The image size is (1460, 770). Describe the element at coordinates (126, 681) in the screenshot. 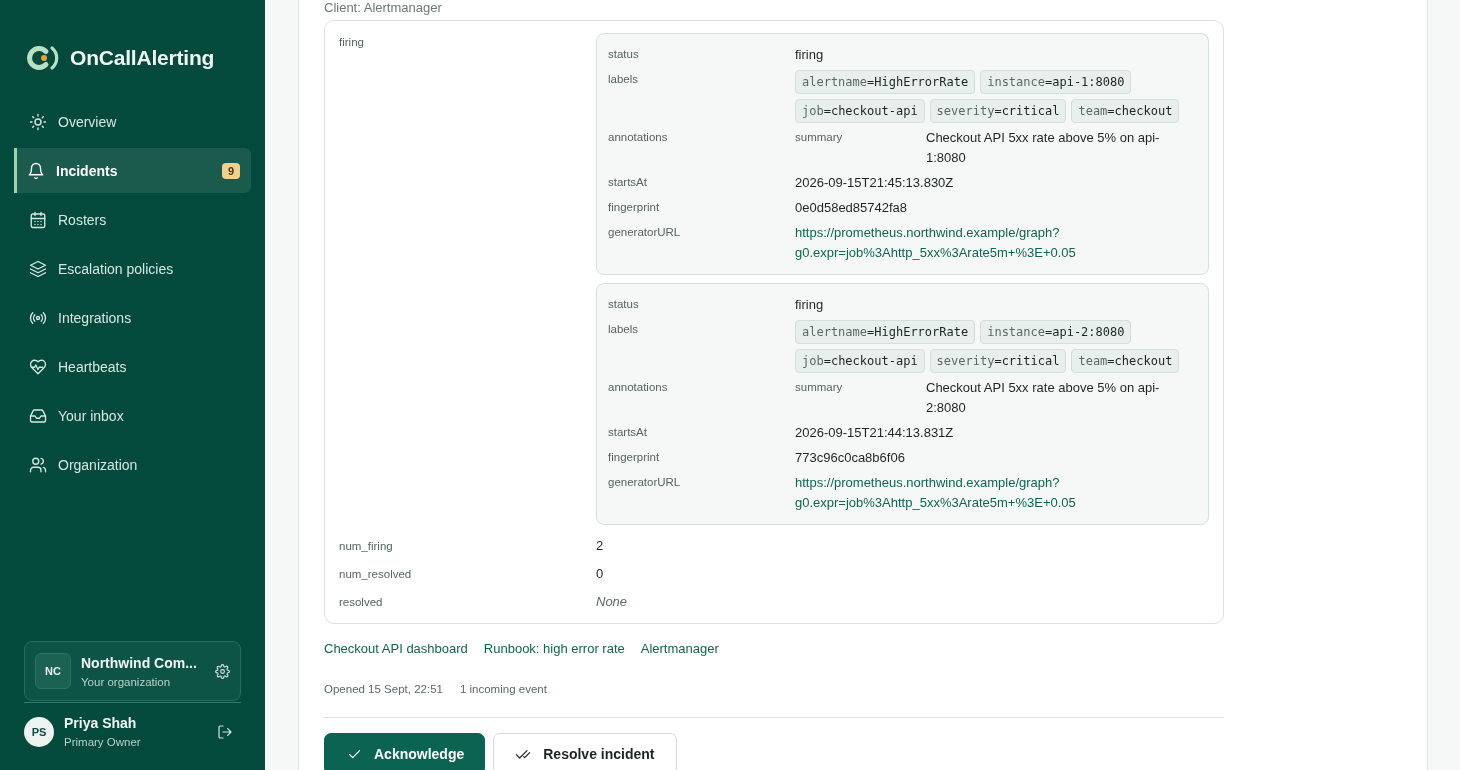

I see `organization-subtitle: Your organization` at that location.